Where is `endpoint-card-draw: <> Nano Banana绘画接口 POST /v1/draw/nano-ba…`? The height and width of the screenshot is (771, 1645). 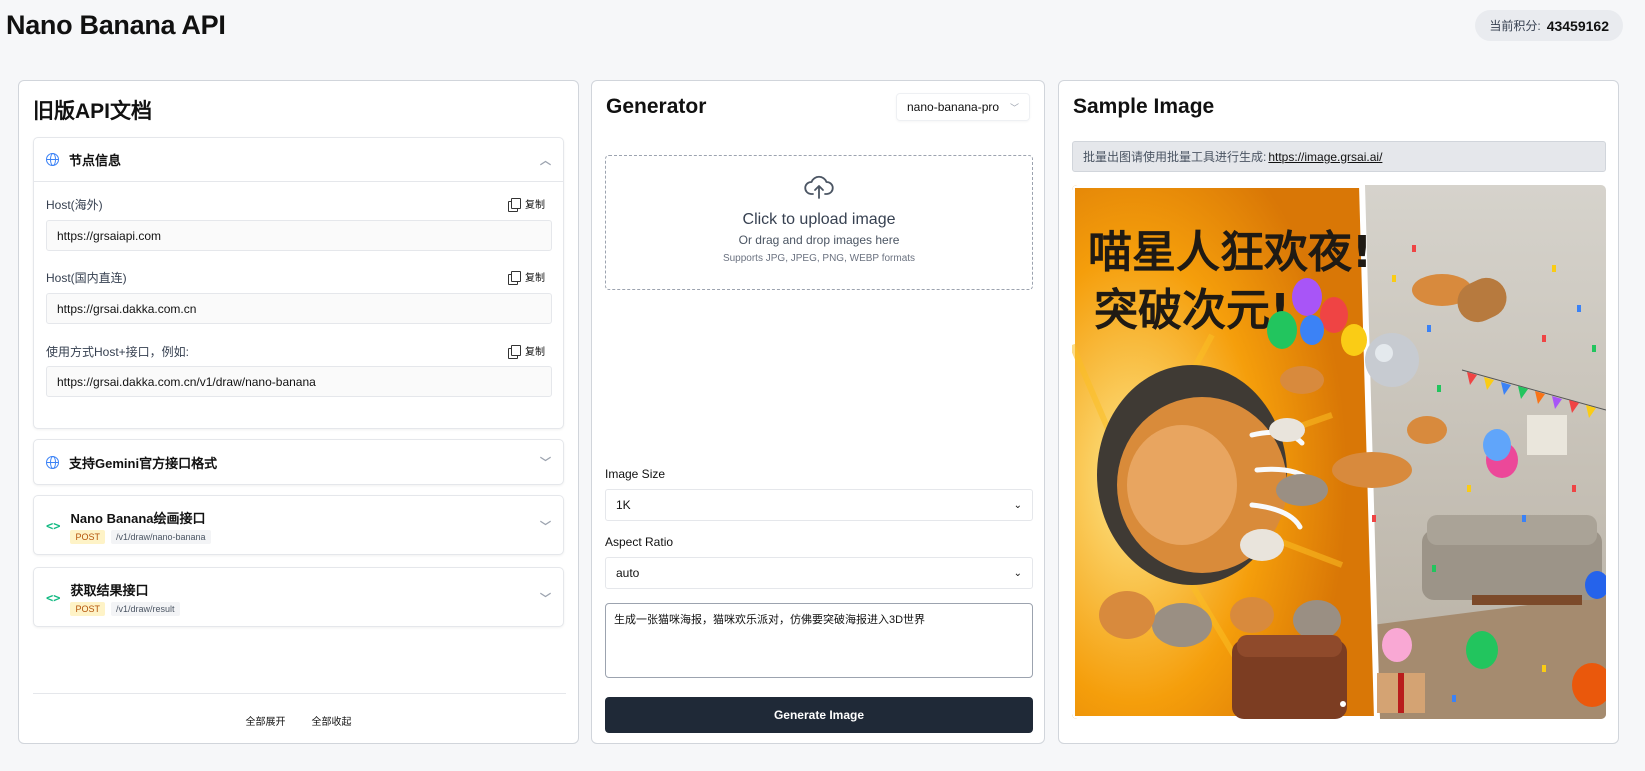 endpoint-card-draw: <> Nano Banana绘画接口 POST /v1/draw/nano-ba… is located at coordinates (298, 525).